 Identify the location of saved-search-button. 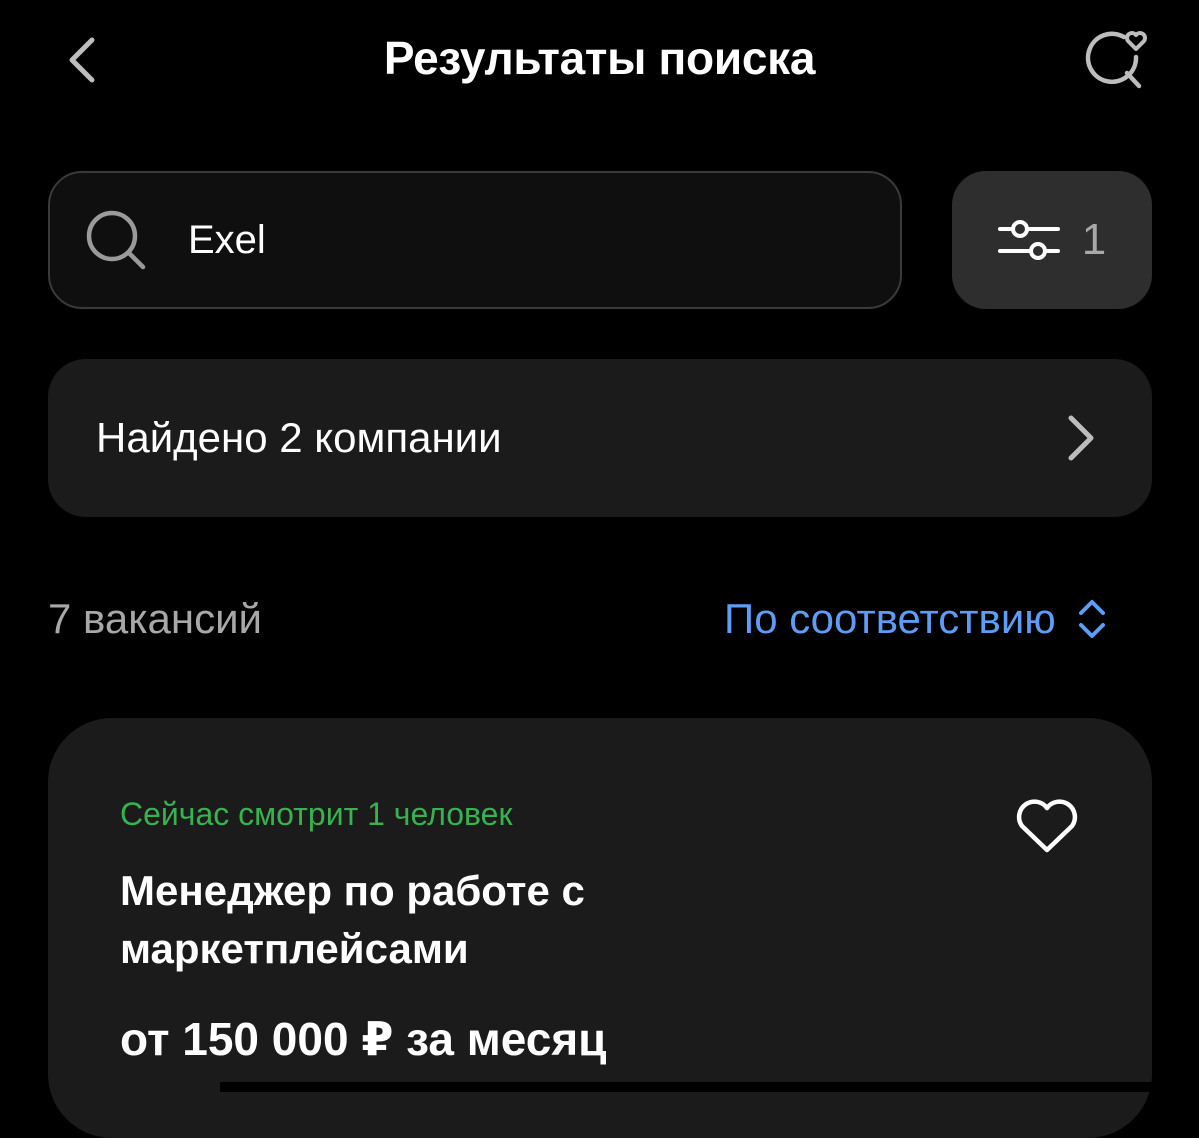
(1117, 59).